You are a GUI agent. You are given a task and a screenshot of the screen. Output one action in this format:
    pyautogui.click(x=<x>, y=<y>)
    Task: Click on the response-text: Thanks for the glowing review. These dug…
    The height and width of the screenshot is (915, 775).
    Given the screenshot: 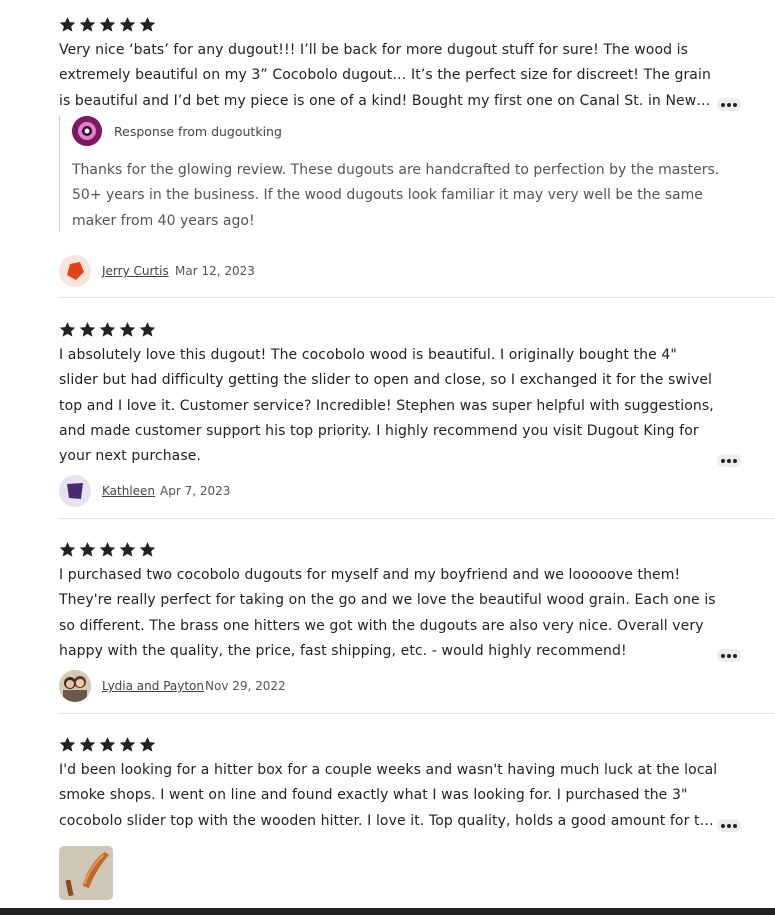 What is the action you would take?
    pyautogui.click(x=396, y=195)
    